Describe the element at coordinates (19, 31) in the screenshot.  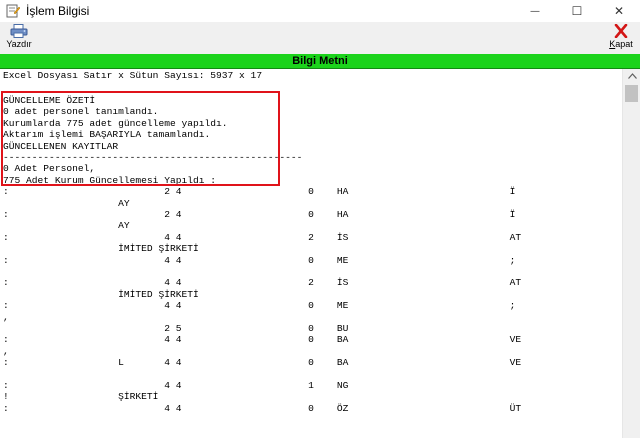
I see `printer-icon` at that location.